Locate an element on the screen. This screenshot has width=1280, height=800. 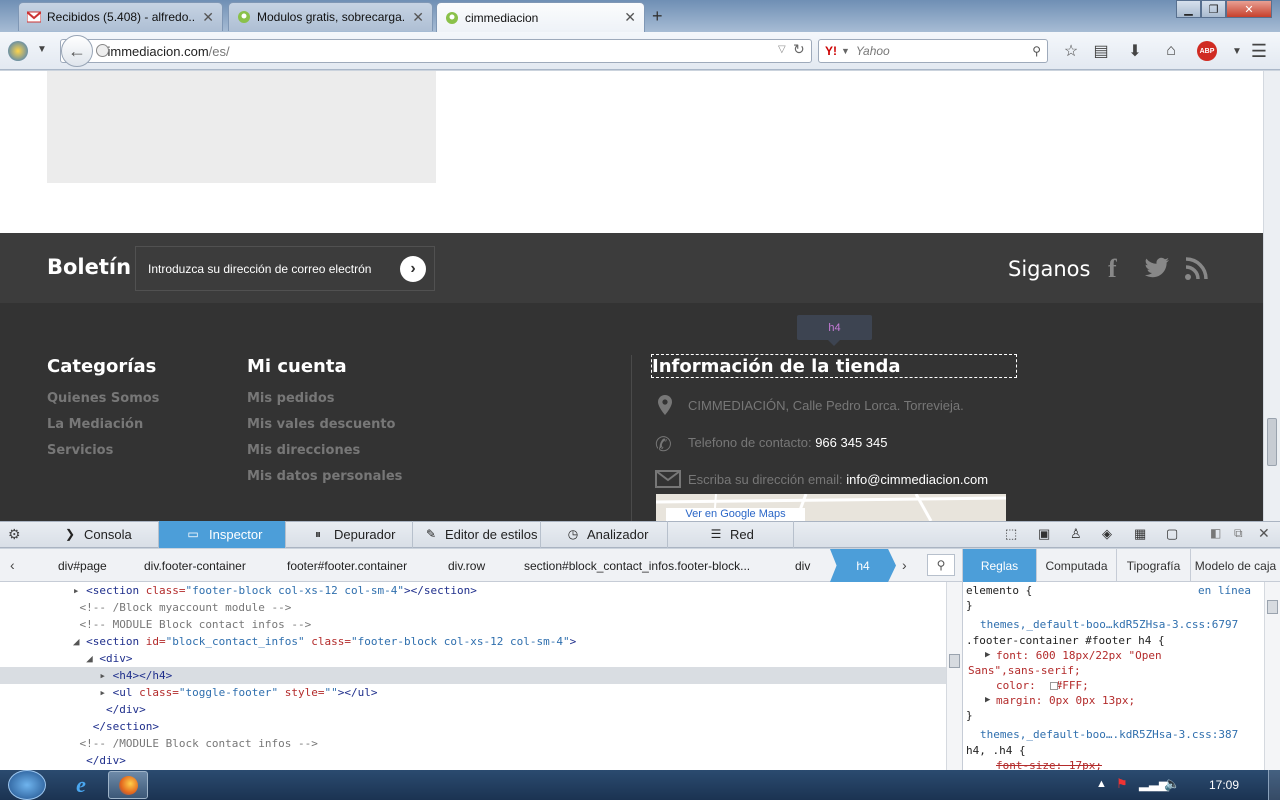
footer-link: Quienes Somos is located at coordinates (103, 398).